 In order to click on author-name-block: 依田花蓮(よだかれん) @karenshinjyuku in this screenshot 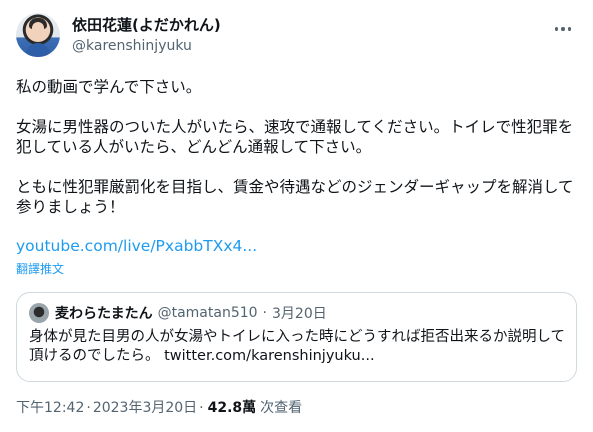, I will do `click(146, 35)`.